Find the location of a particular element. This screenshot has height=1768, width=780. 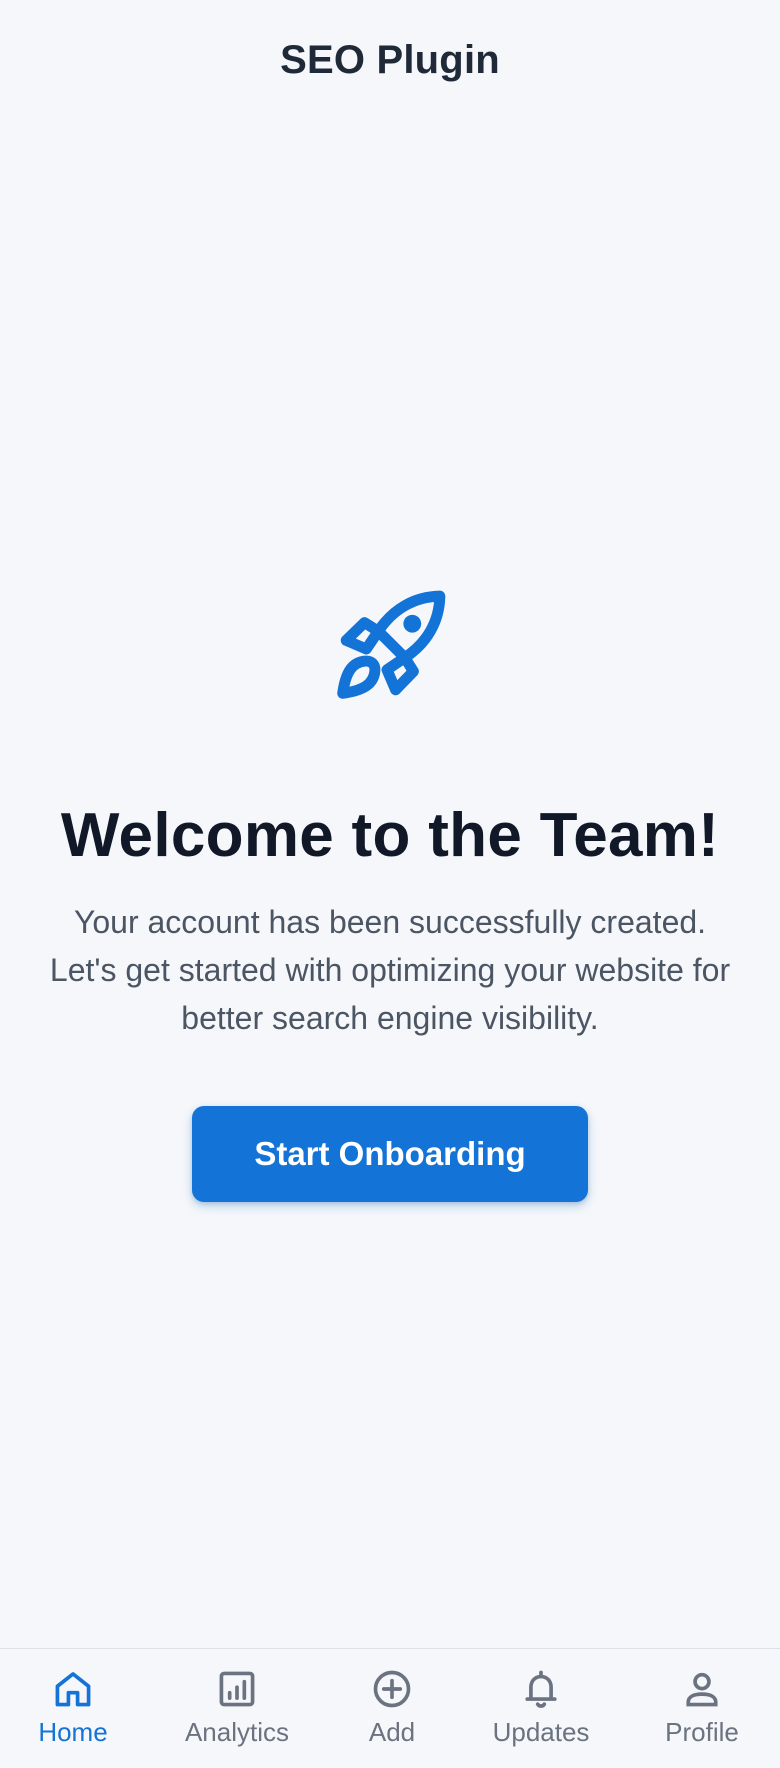

home-icon is located at coordinates (73, 1689).